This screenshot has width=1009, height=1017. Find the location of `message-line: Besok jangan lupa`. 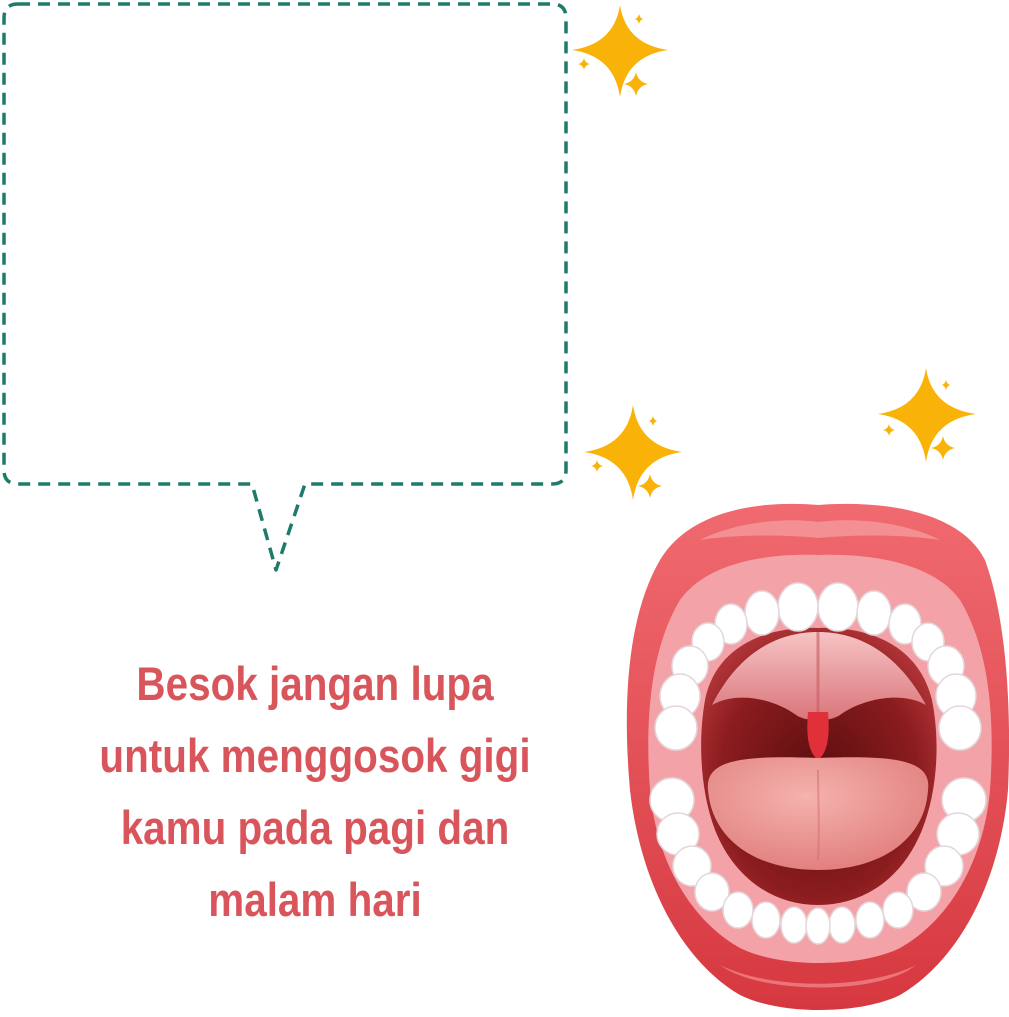

message-line: Besok jangan lupa is located at coordinates (315, 683).